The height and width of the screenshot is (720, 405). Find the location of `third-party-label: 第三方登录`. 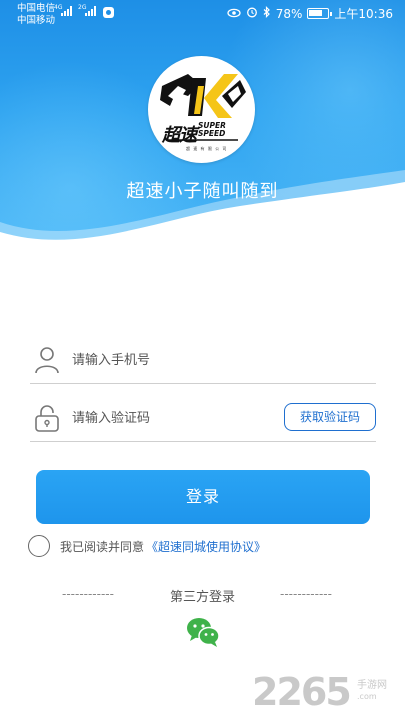

third-party-label: 第三方登录 is located at coordinates (202, 597).